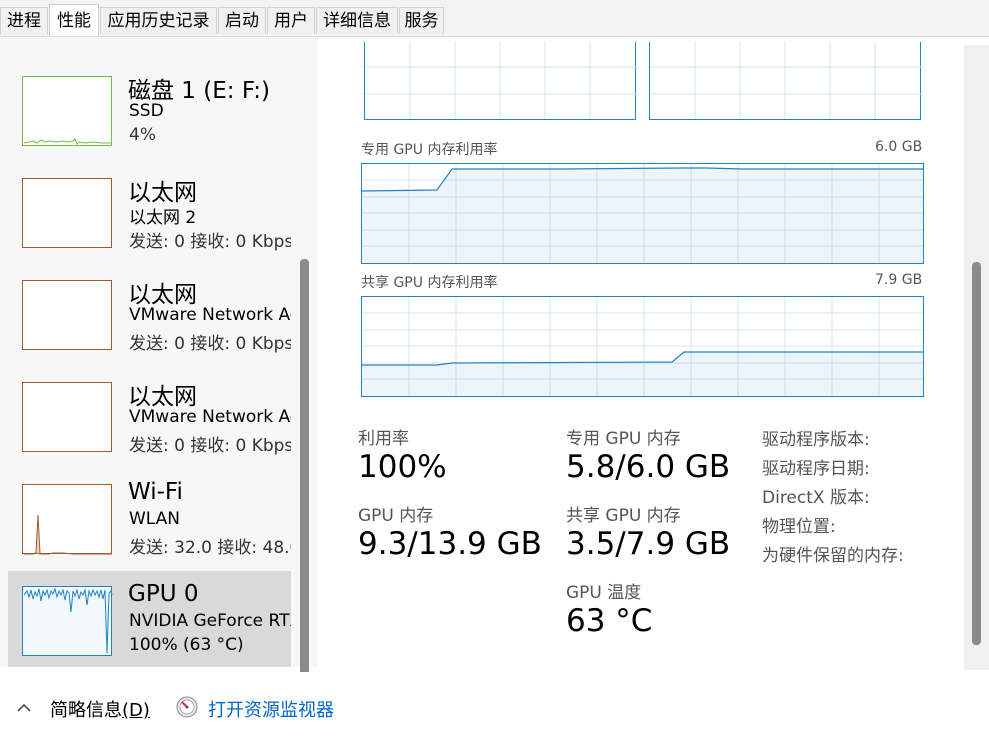  What do you see at coordinates (609, 621) in the screenshot?
I see `gpu-temperature-value: 63 °C` at bounding box center [609, 621].